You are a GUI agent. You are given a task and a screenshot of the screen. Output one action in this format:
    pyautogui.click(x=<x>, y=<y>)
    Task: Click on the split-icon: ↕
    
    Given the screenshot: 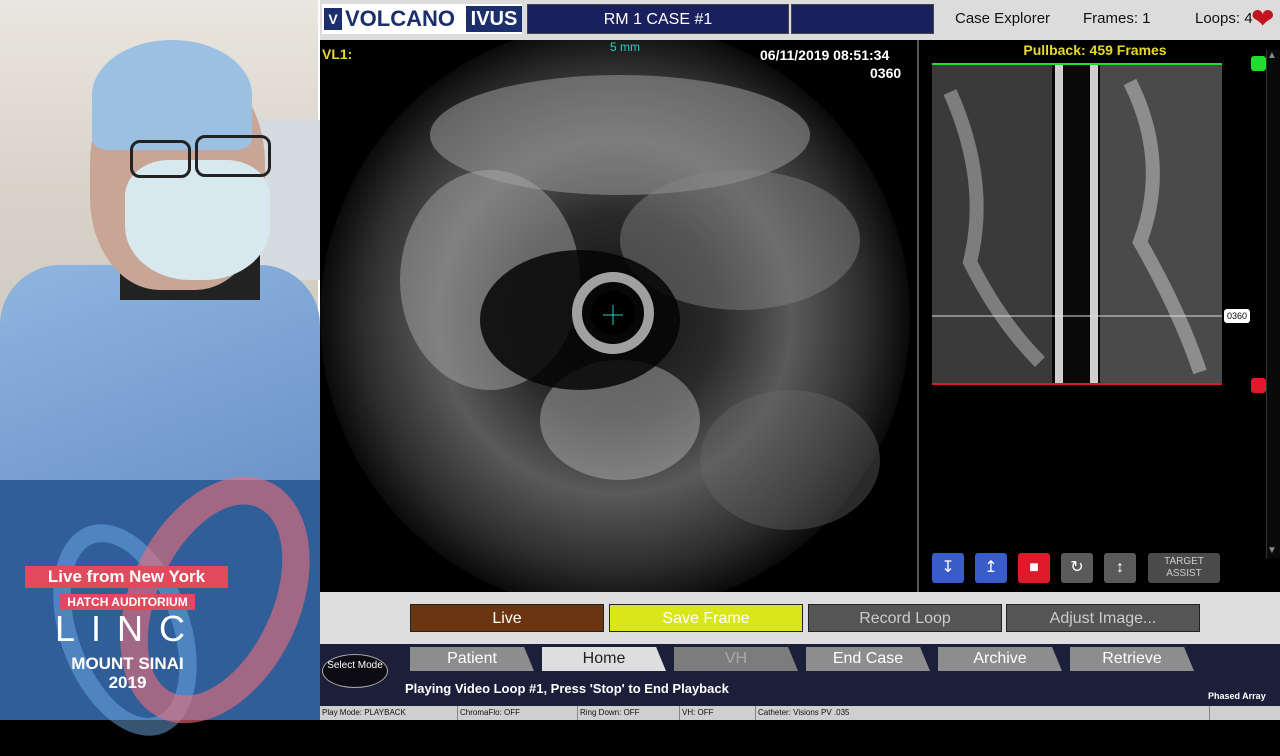 What is the action you would take?
    pyautogui.click(x=1120, y=567)
    